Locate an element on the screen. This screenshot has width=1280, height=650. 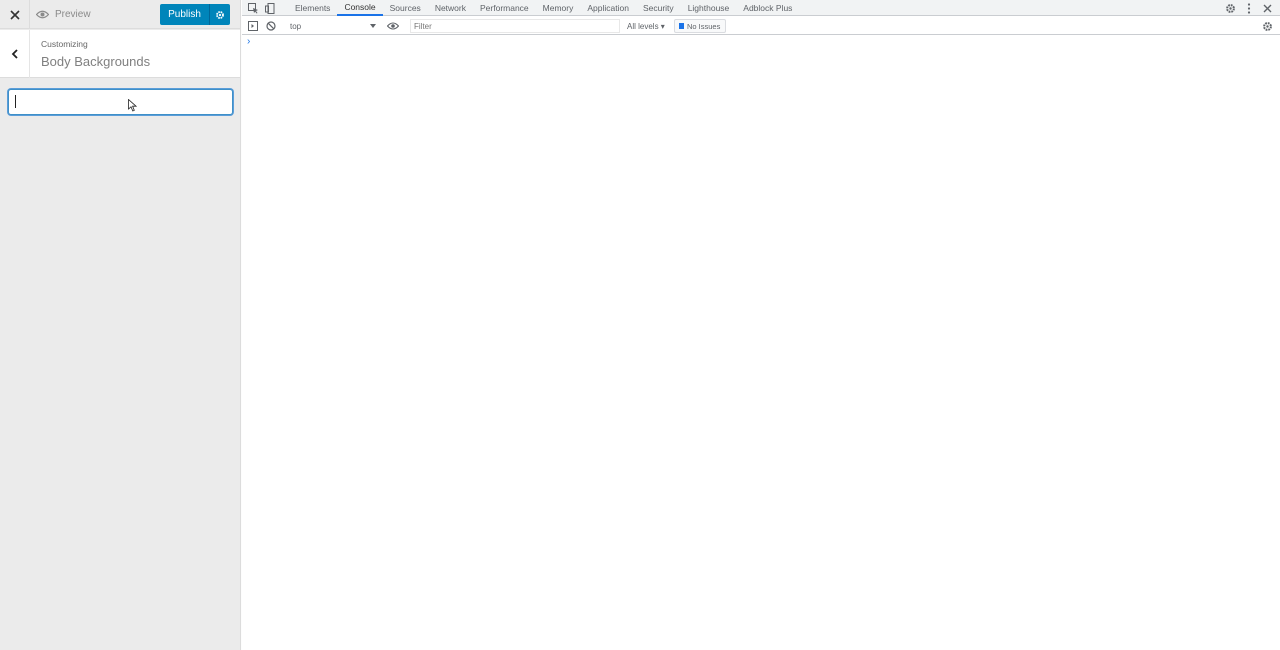
back-button is located at coordinates (15, 54).